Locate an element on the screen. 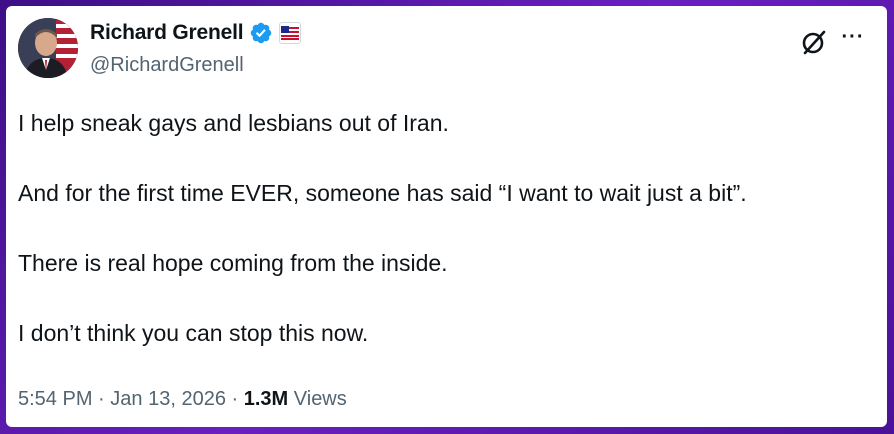 This screenshot has height=434, width=894. views-label: Views is located at coordinates (320, 399).